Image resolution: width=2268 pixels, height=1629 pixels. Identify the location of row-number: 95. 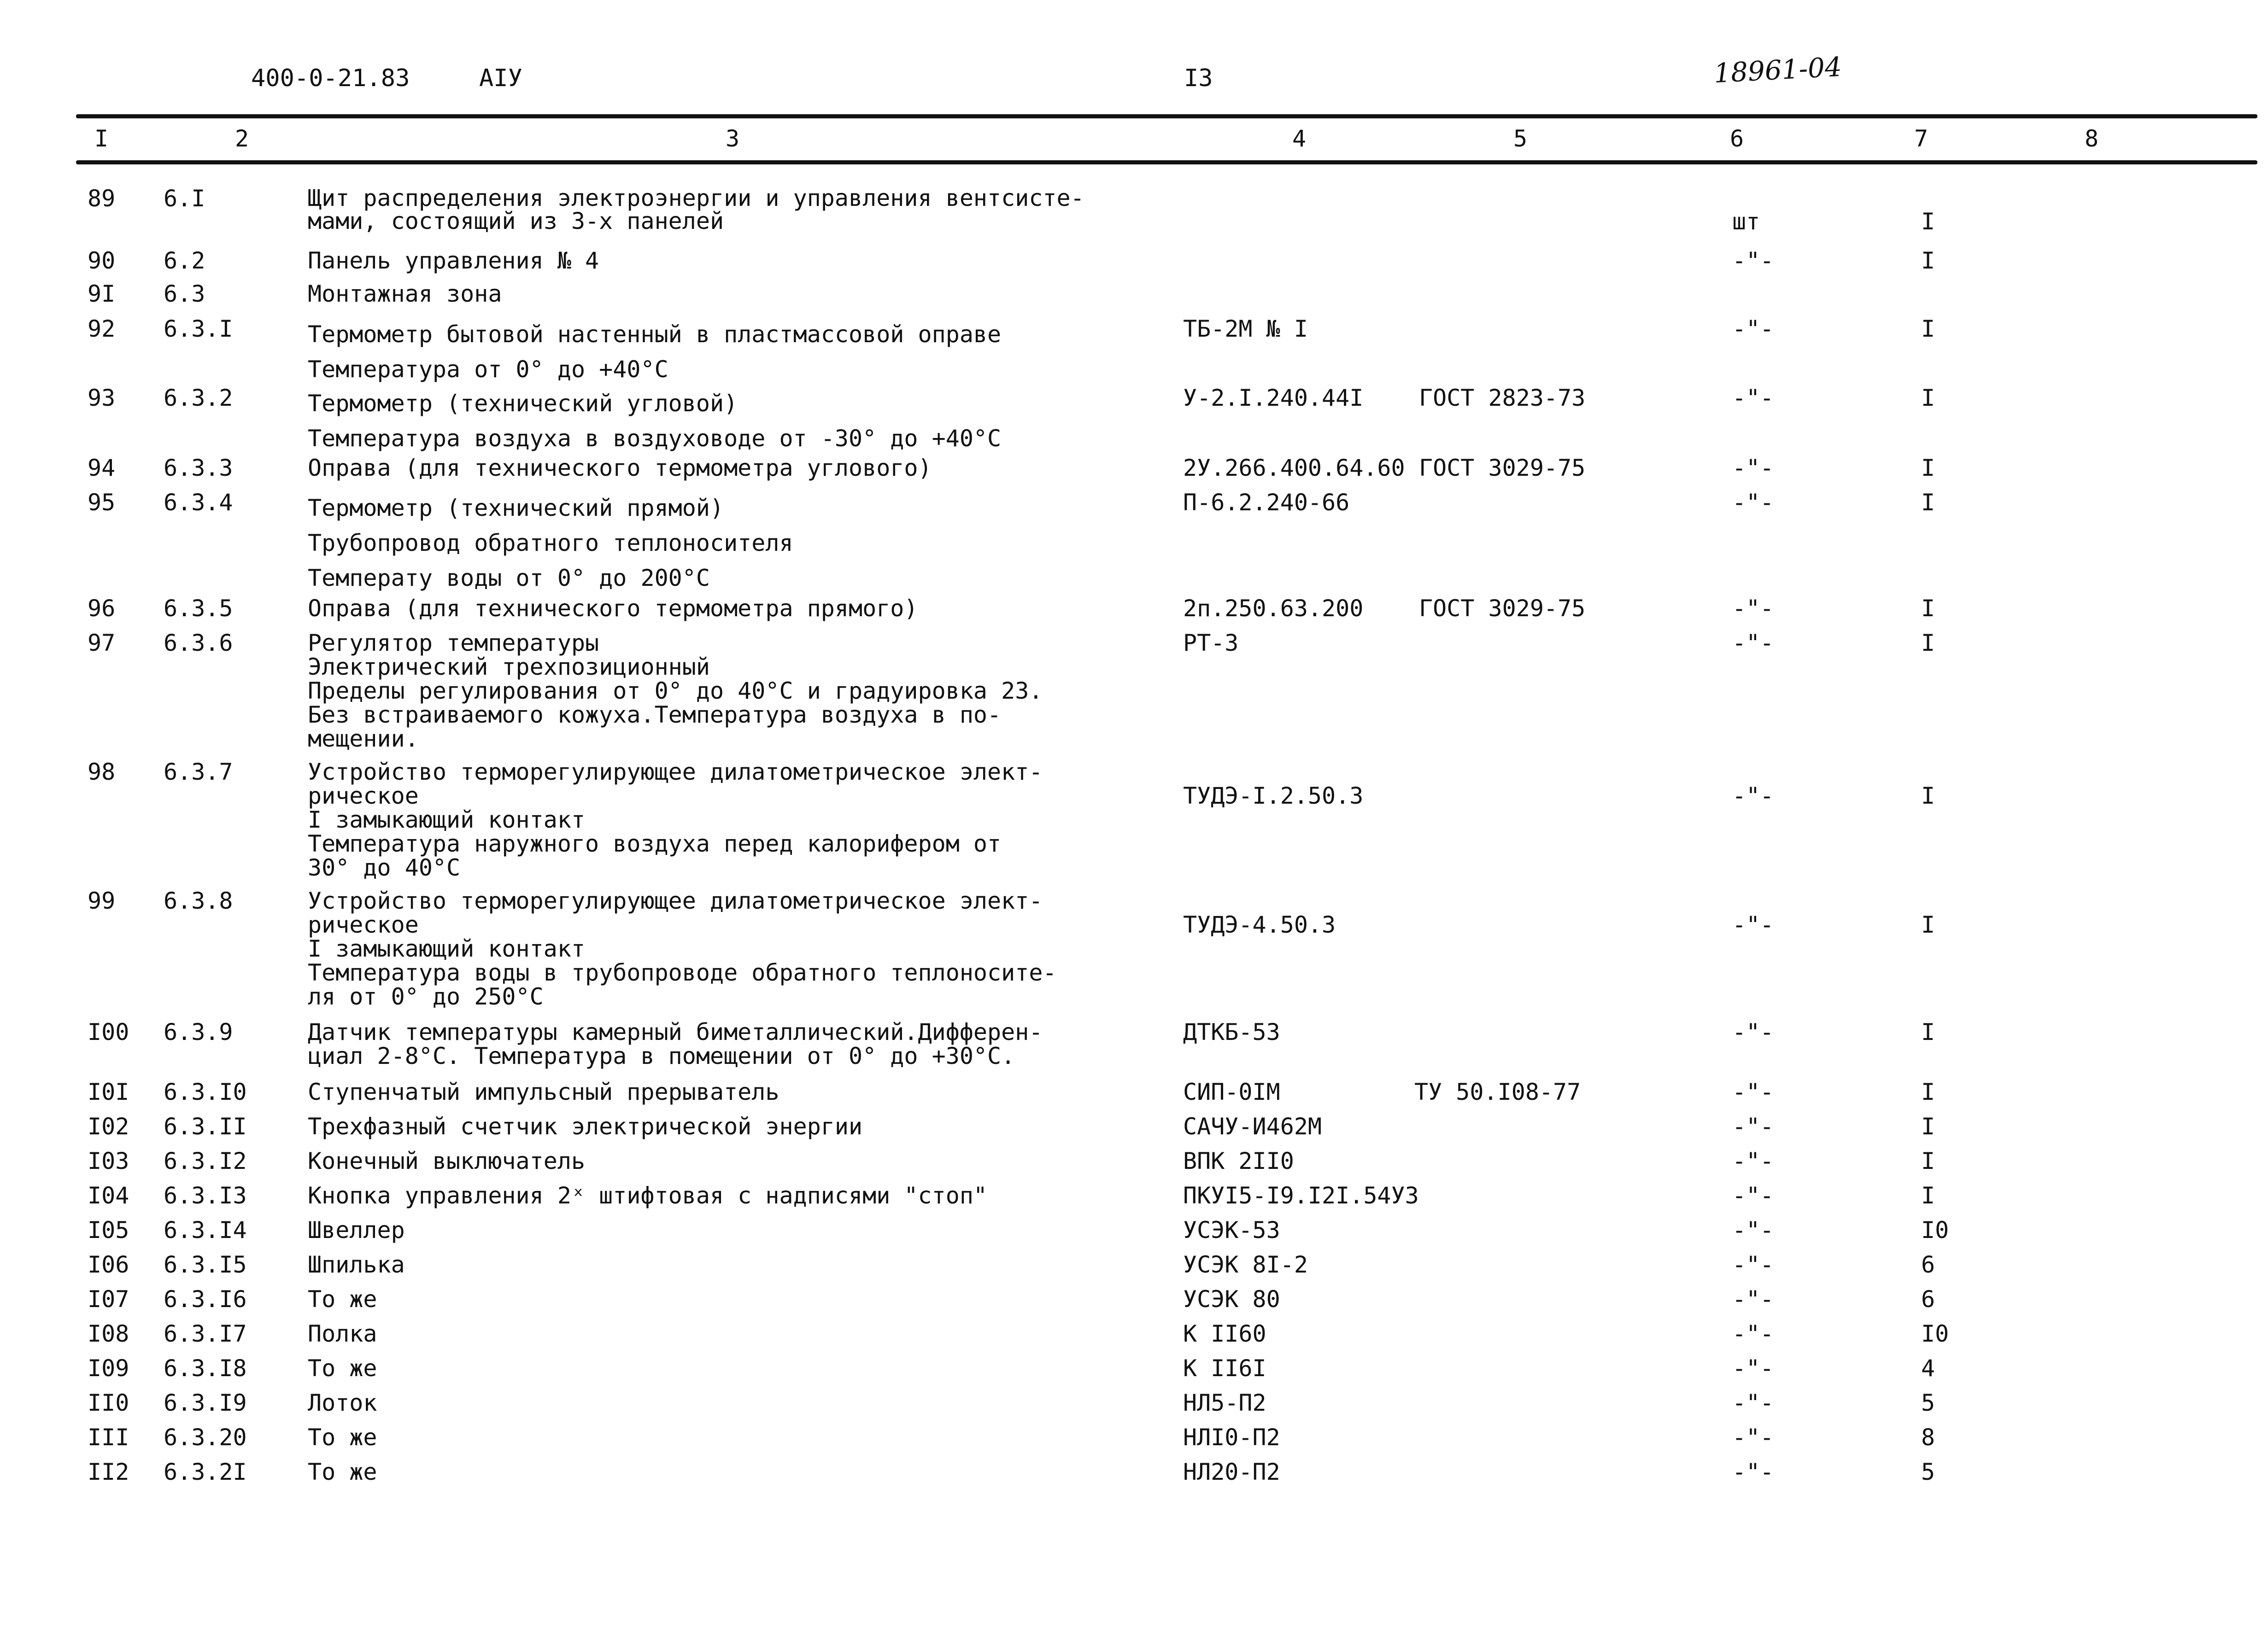
(102, 502).